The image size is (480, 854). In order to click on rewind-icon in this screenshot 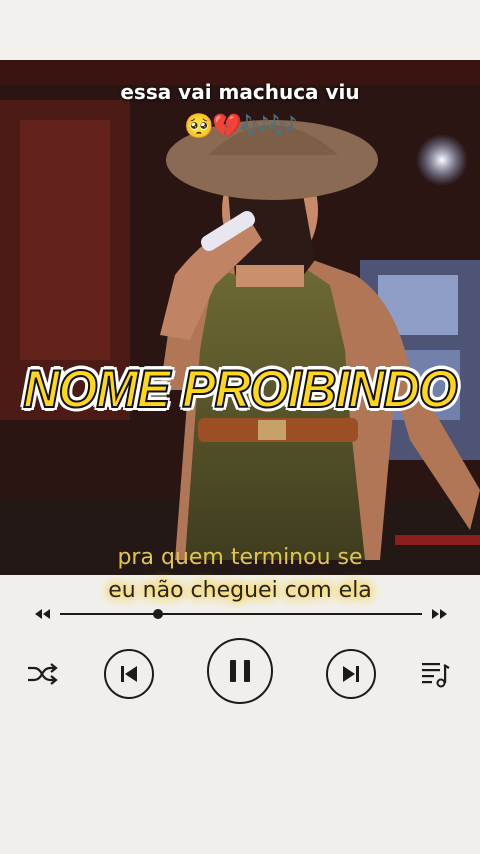, I will do `click(42, 614)`.